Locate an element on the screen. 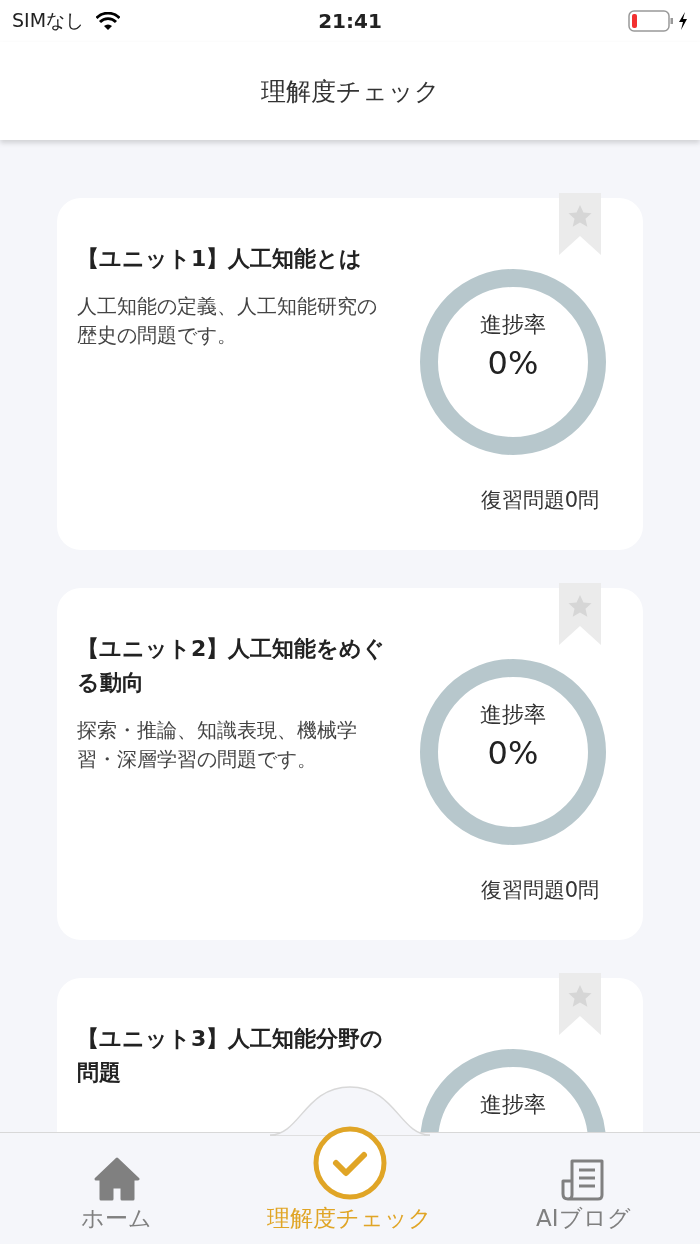 This screenshot has width=700, height=1244. battery-icon is located at coordinates (651, 21).